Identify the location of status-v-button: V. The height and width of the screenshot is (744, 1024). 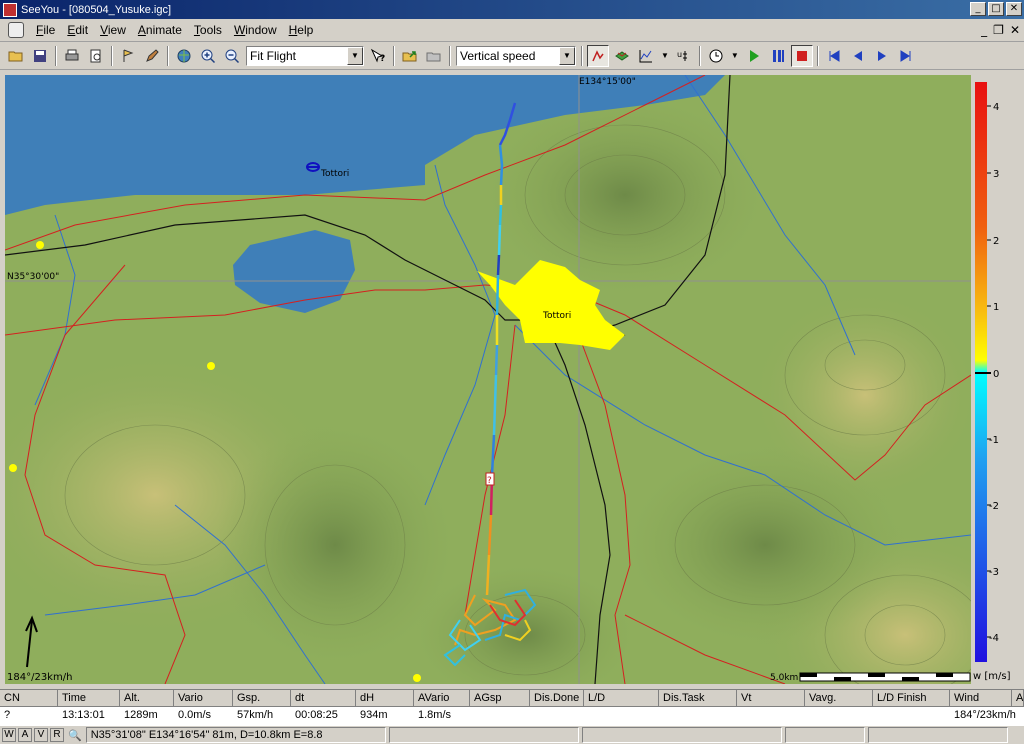
(41, 735).